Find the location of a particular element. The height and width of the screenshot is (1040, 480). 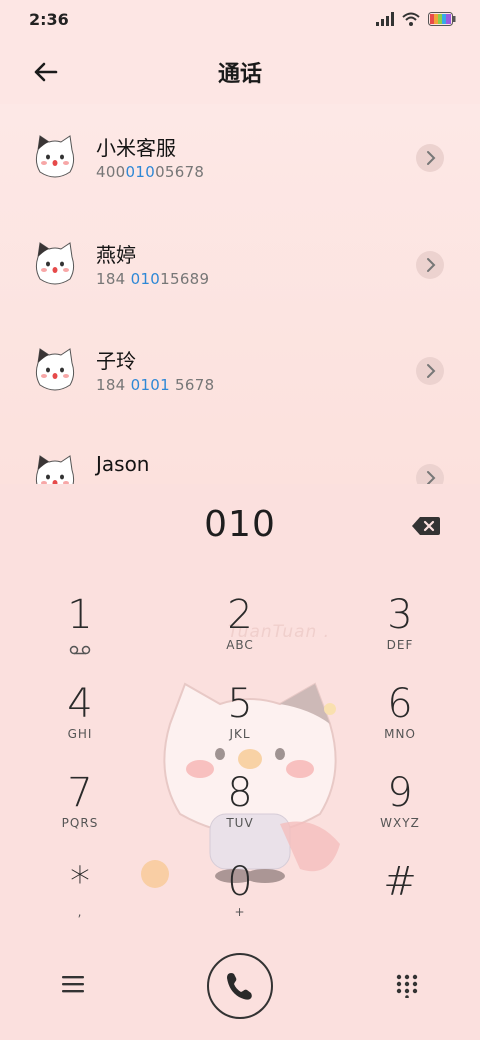

contact-name: 小米客服 is located at coordinates (136, 148).